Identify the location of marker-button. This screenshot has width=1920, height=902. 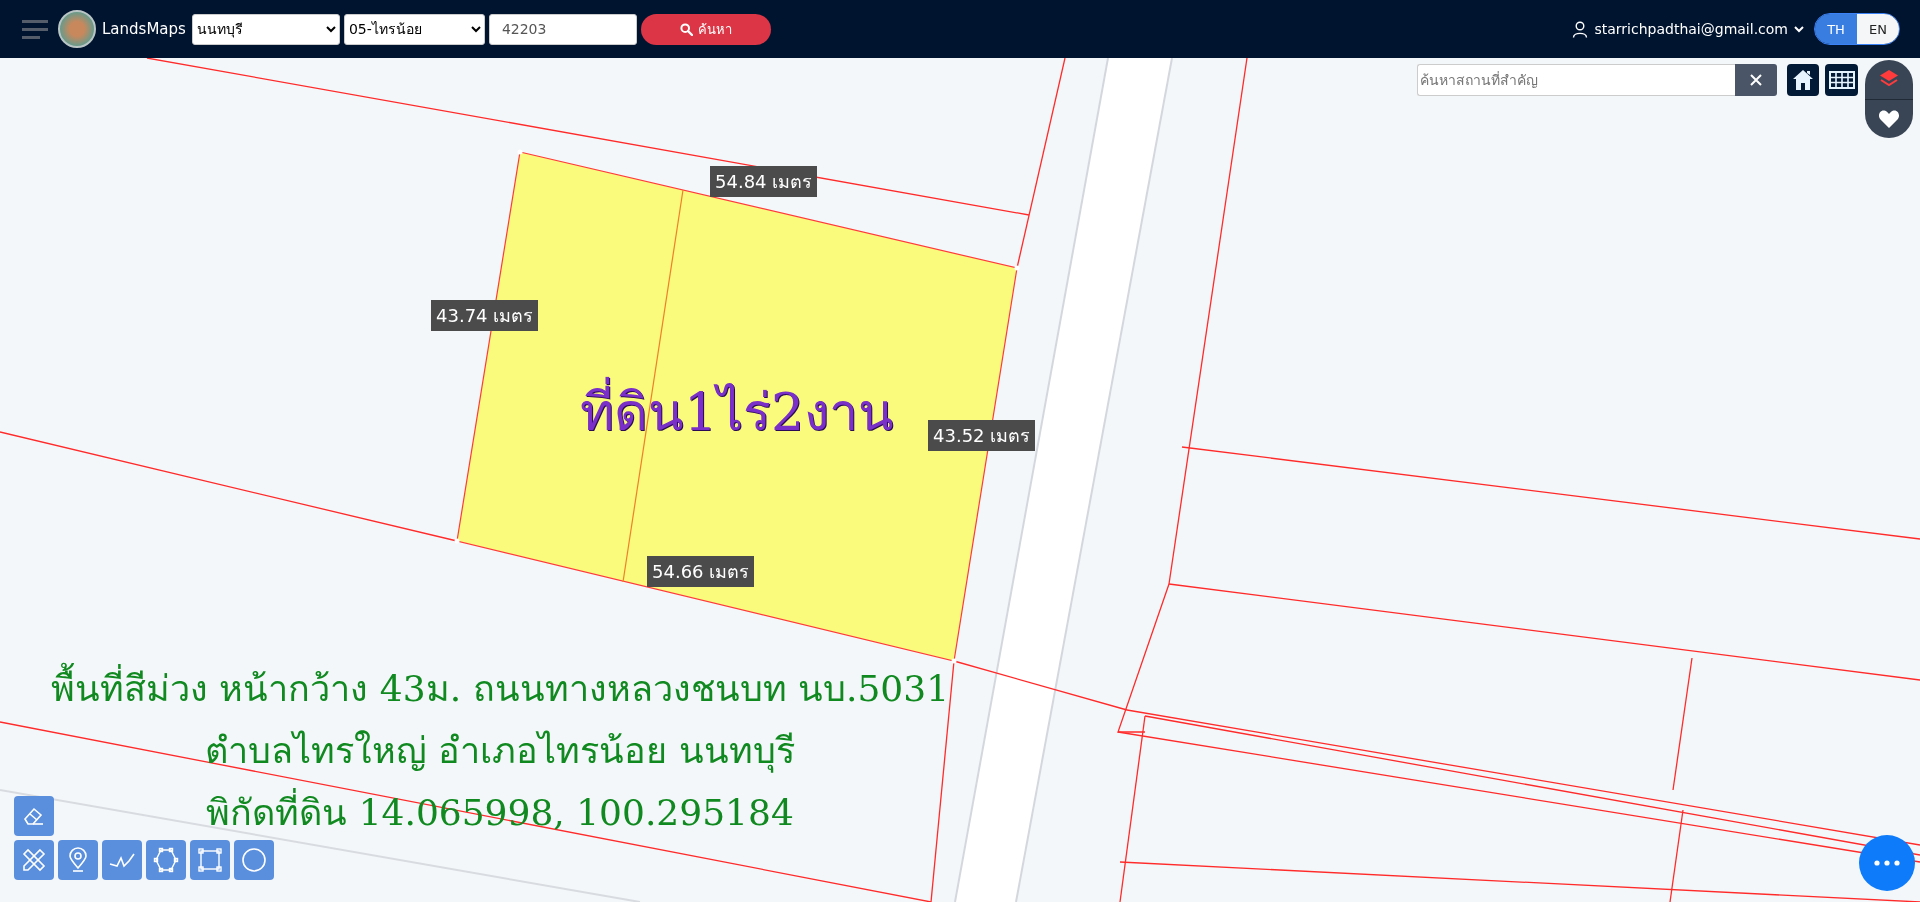
(78, 860).